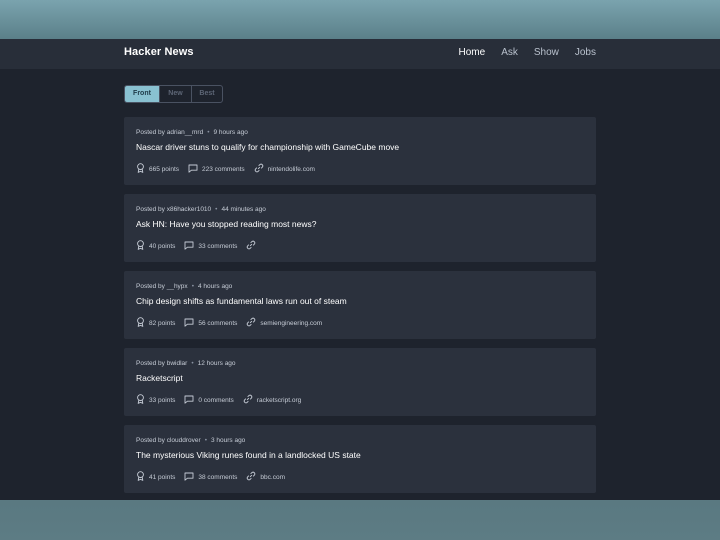  What do you see at coordinates (162, 323) in the screenshot?
I see `points-count: 82 points` at bounding box center [162, 323].